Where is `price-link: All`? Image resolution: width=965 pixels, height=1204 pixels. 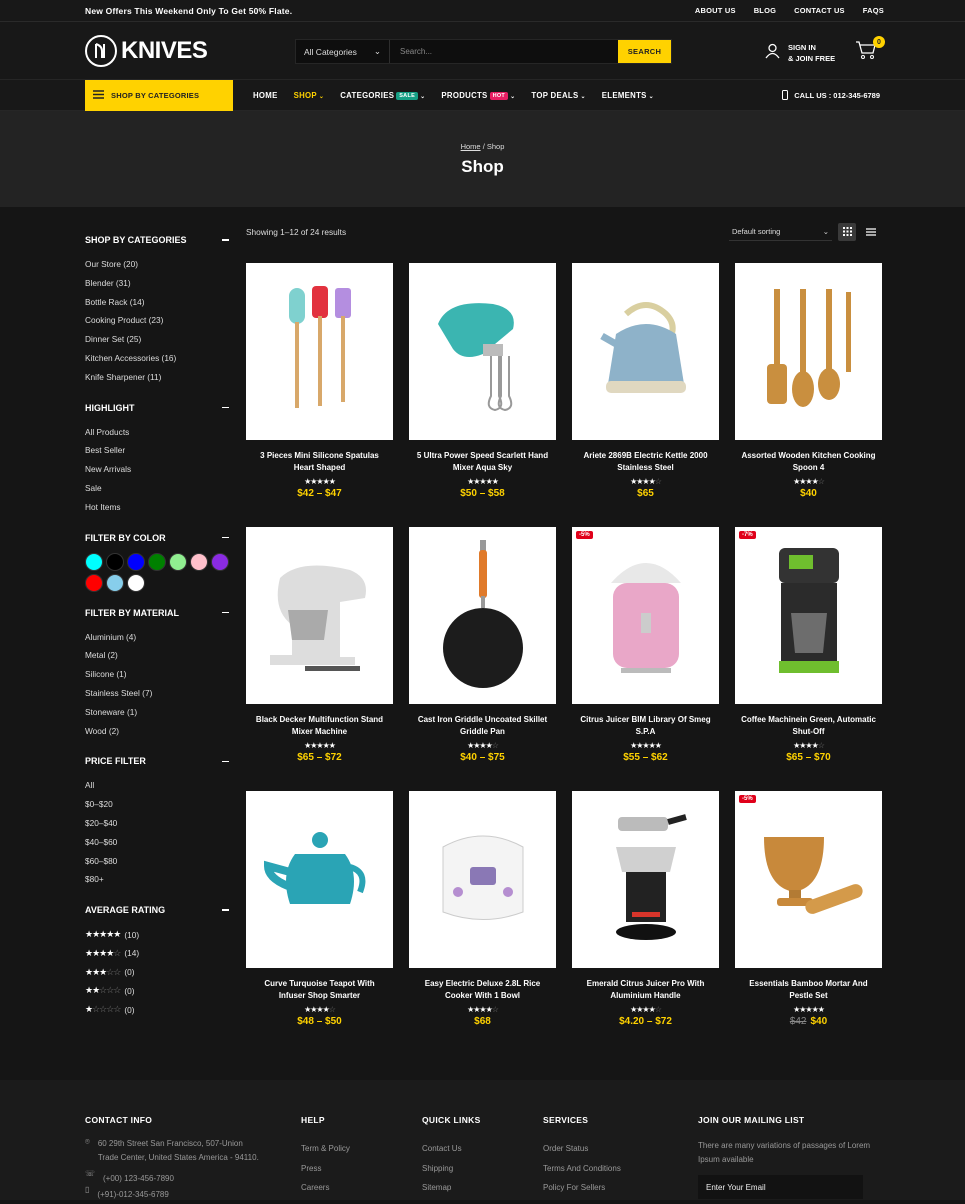 price-link: All is located at coordinates (157, 785).